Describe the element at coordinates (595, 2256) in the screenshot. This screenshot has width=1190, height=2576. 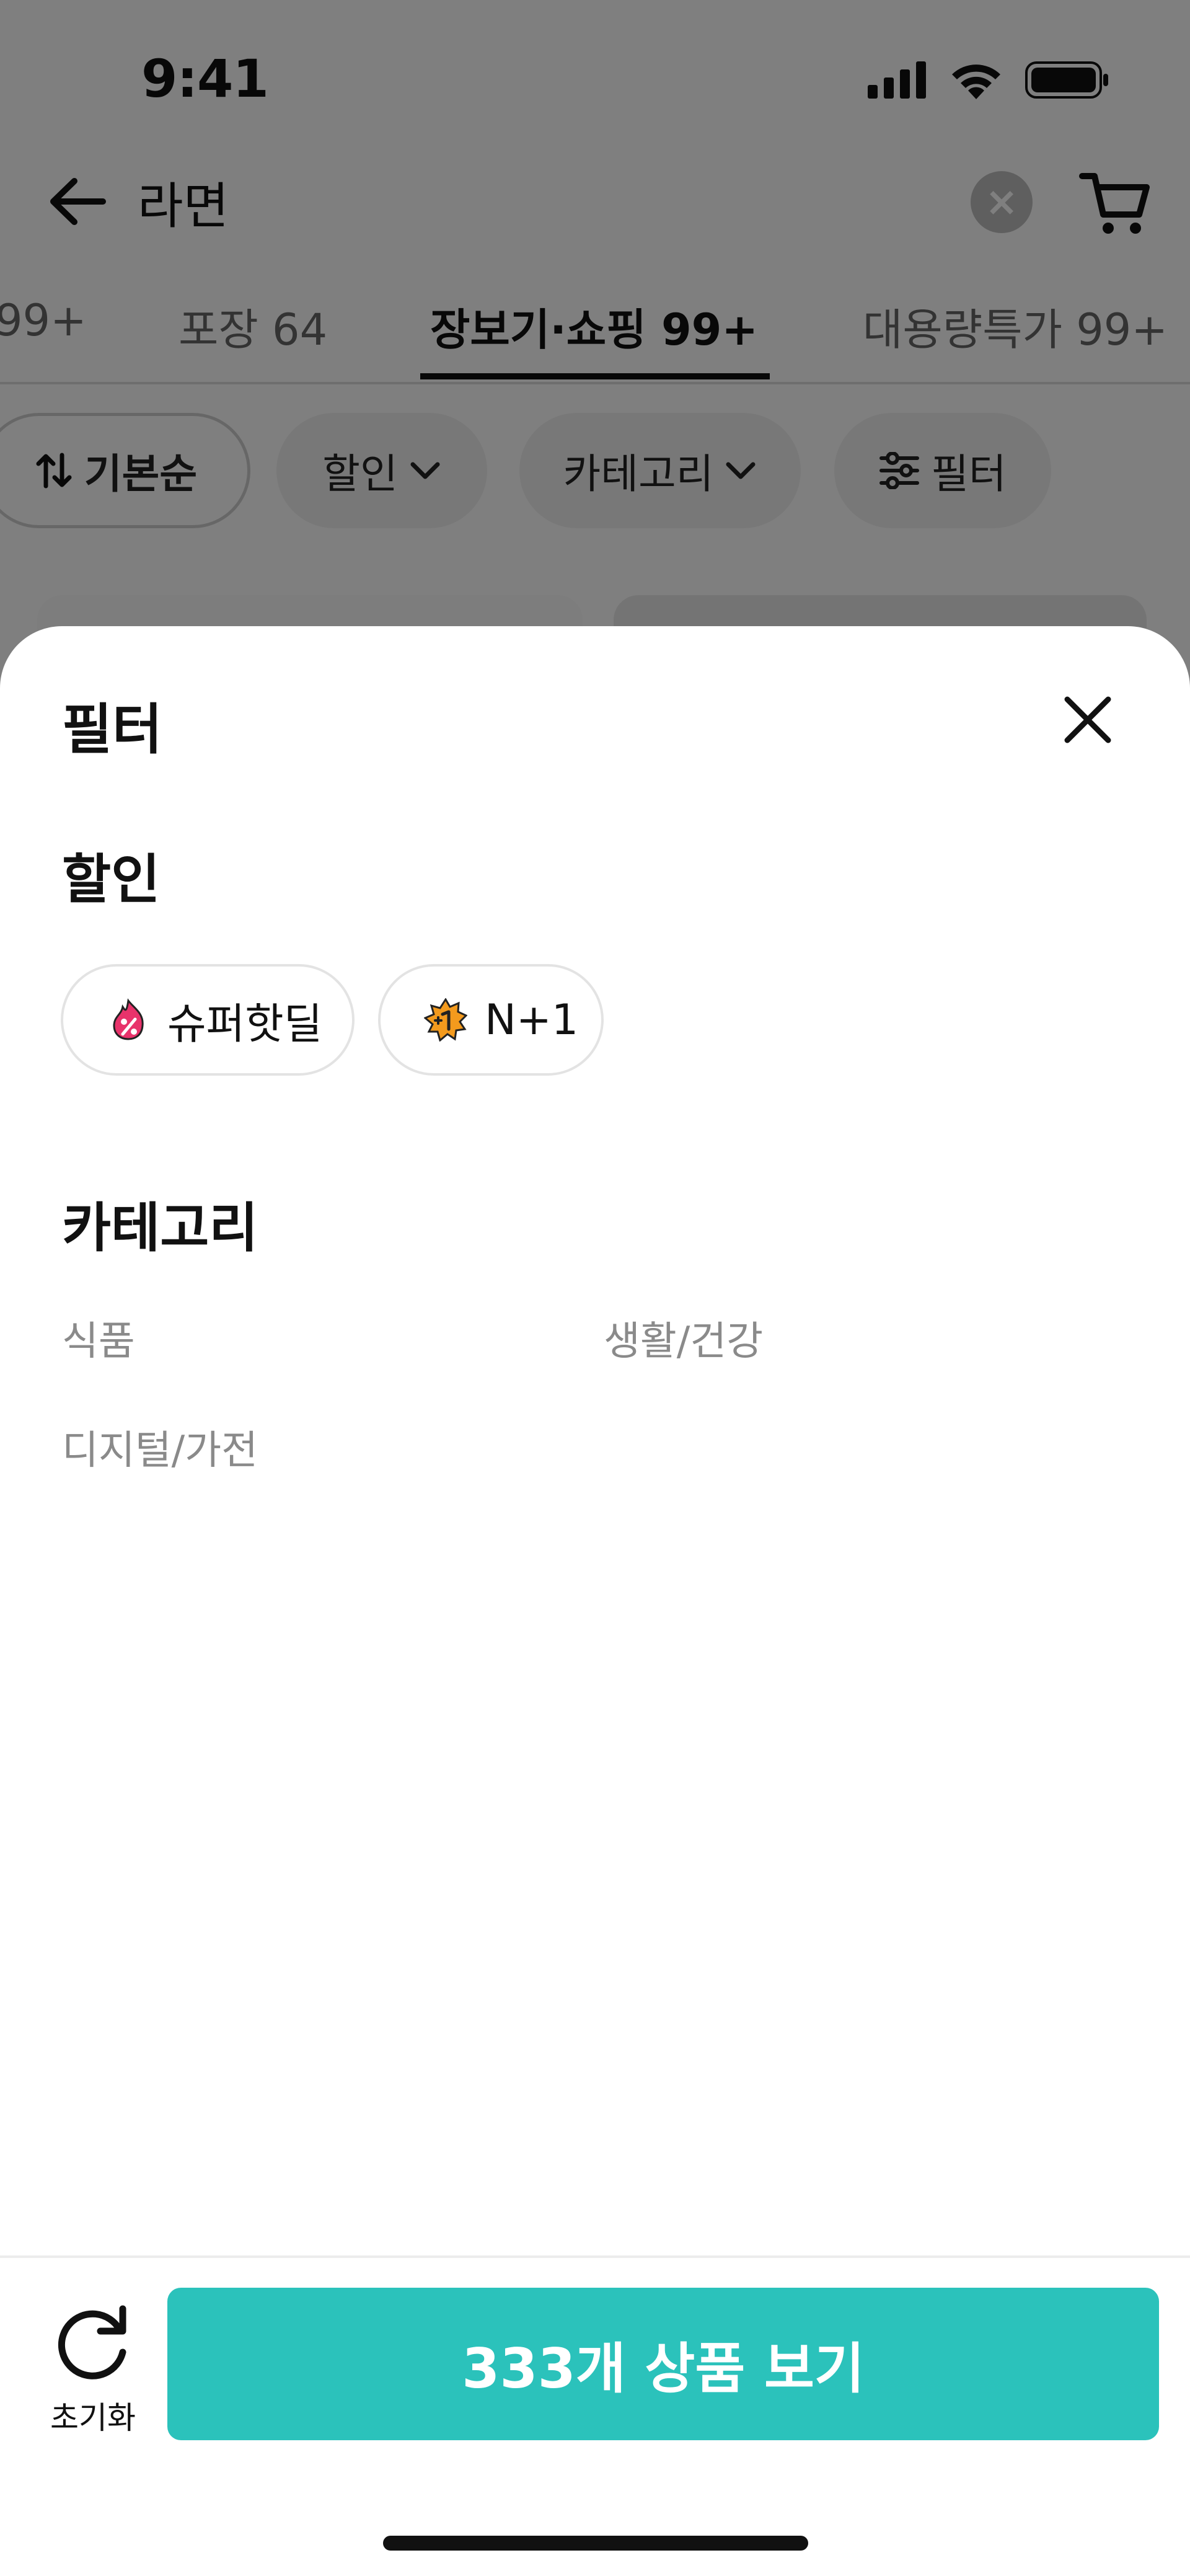
I see `footer-divider` at that location.